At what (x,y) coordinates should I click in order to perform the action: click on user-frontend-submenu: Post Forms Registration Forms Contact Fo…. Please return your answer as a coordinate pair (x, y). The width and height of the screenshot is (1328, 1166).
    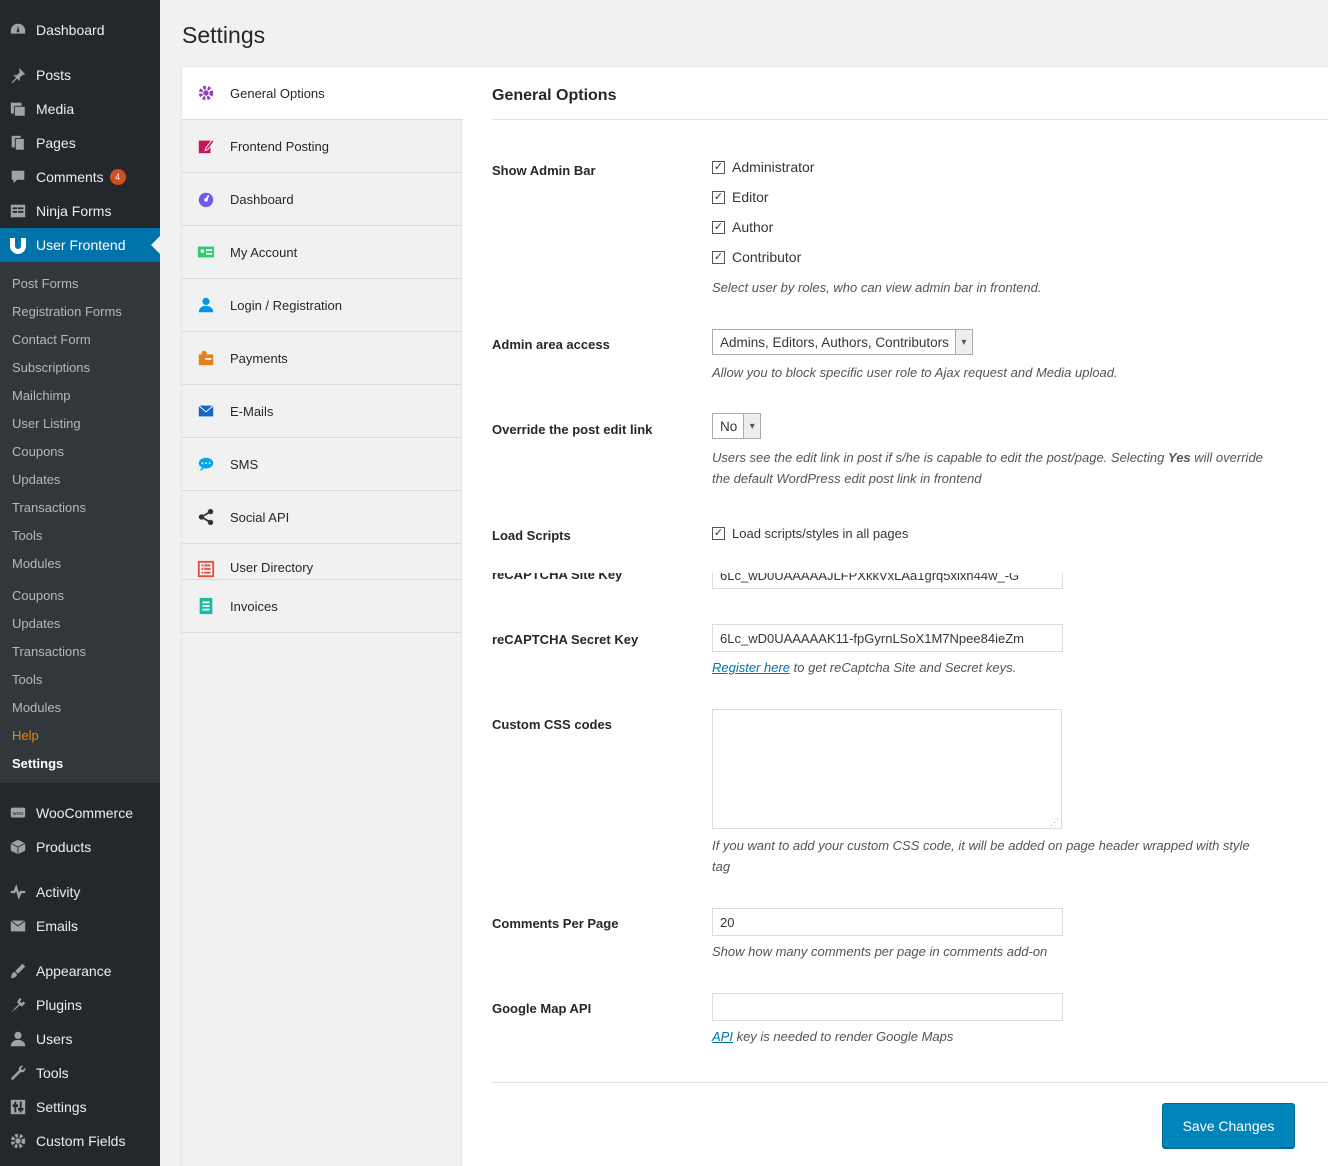
    Looking at the image, I should click on (80, 522).